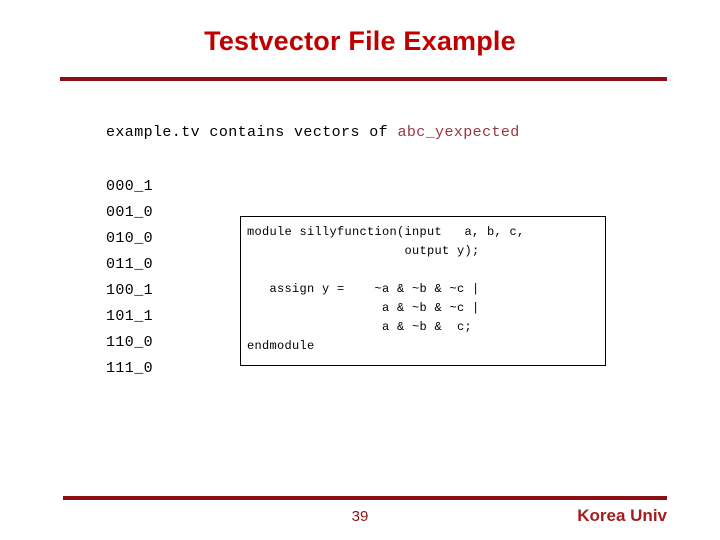  Describe the element at coordinates (458, 132) in the screenshot. I see `subtitle-accent-text: abc_yexpected` at that location.